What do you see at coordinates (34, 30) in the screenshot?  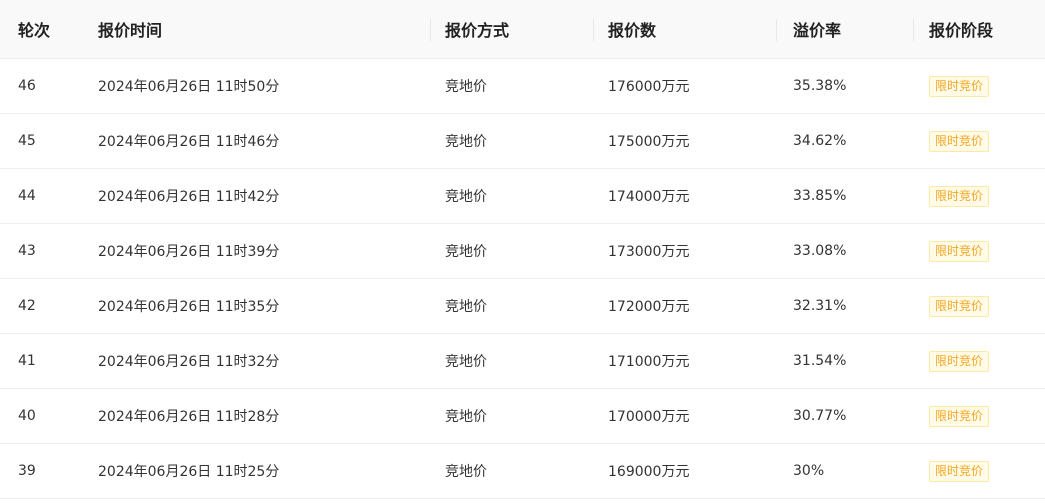 I see `header-round: 轮次` at bounding box center [34, 30].